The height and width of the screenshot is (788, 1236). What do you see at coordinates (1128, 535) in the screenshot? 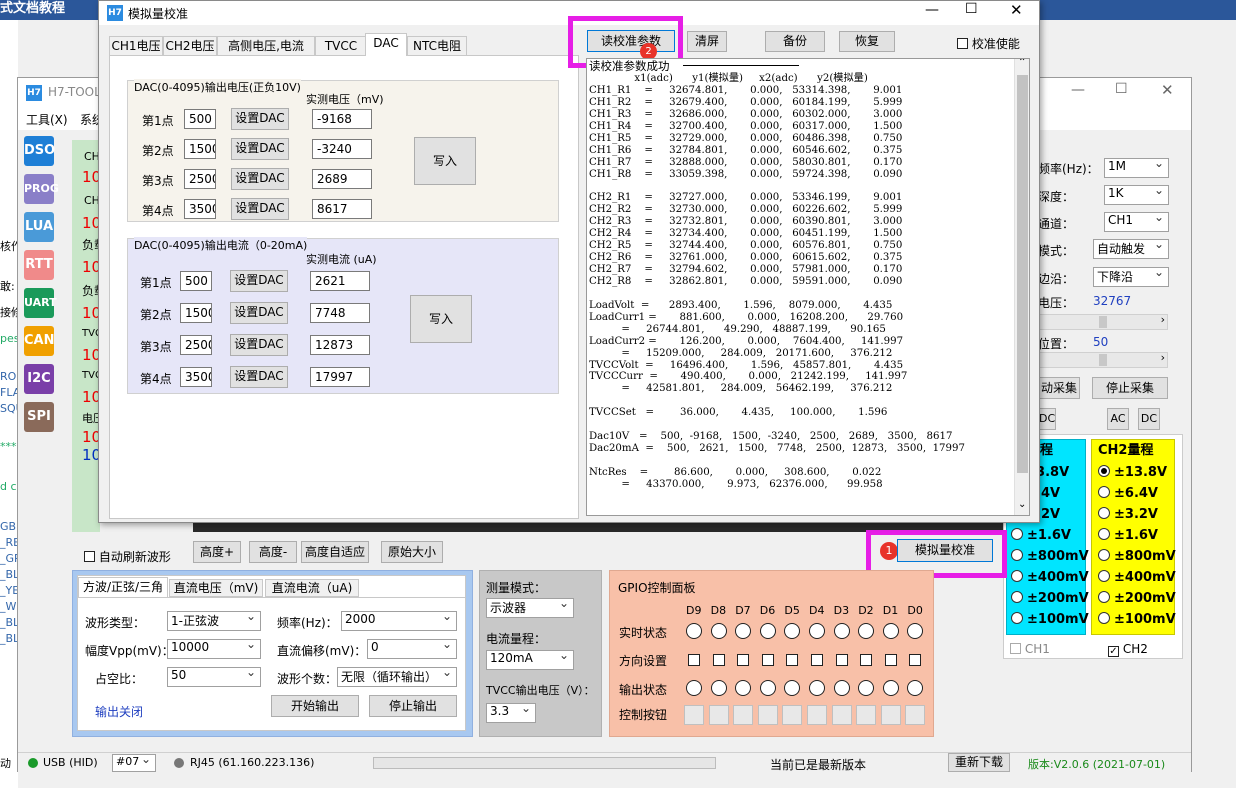
I see `ch2-range-1v6: ±1.6V` at bounding box center [1128, 535].